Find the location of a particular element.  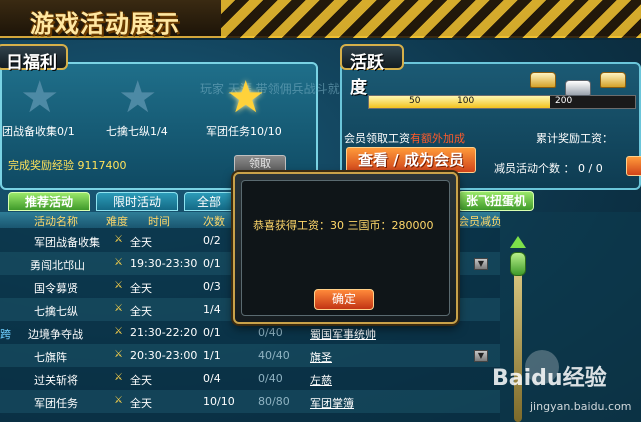

task-label: 军团任务10/10 is located at coordinates (244, 131).